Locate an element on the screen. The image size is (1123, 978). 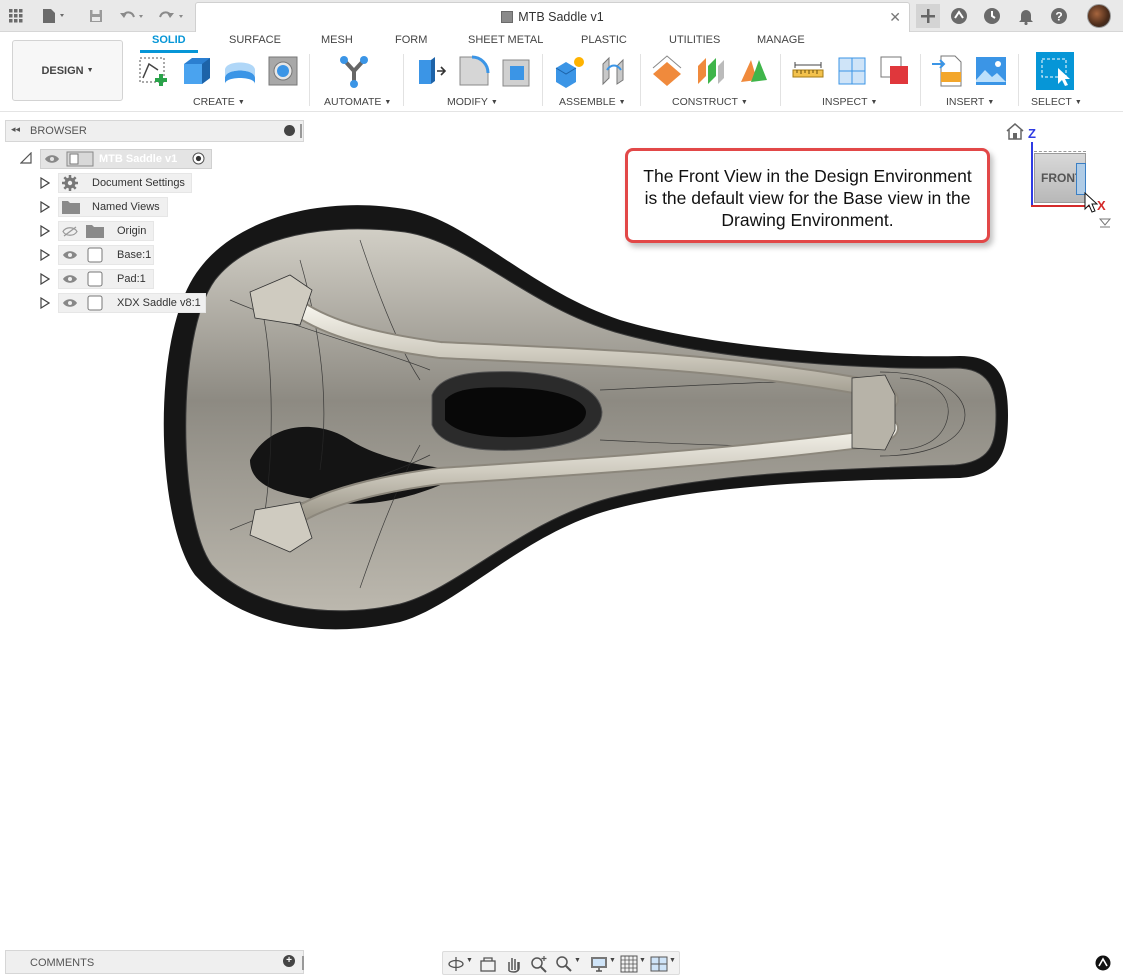
viewports-menu-caret-icon: ▼ is located at coordinates (672, 960).